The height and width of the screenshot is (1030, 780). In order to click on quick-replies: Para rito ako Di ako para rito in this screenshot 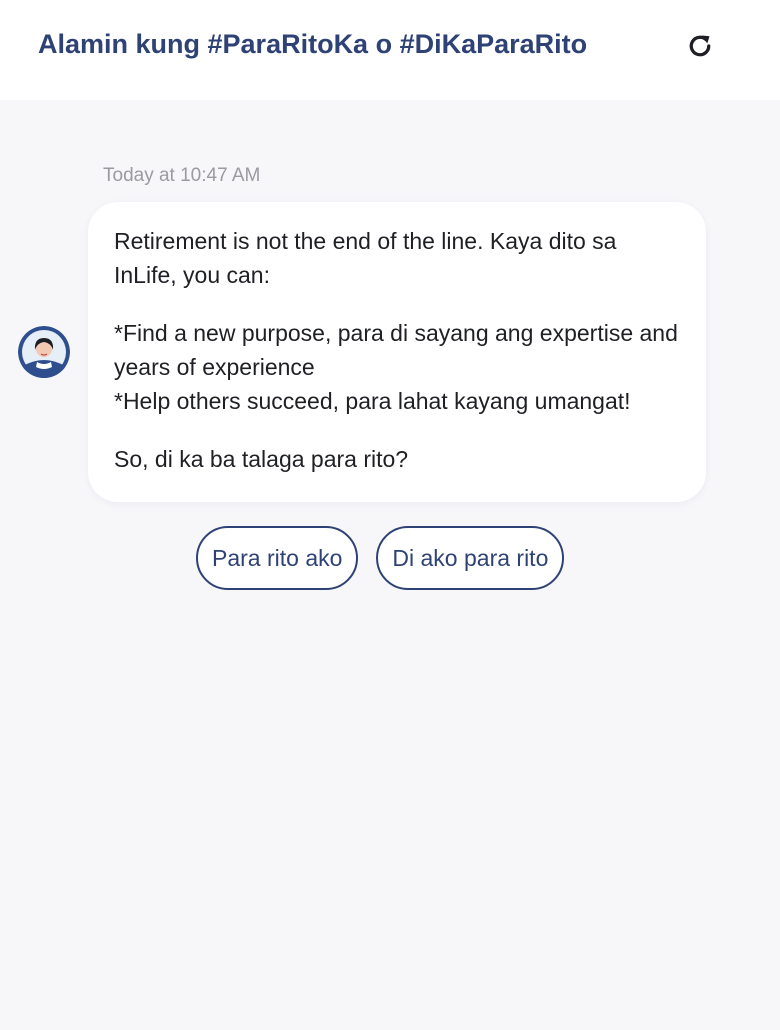, I will do `click(380, 558)`.